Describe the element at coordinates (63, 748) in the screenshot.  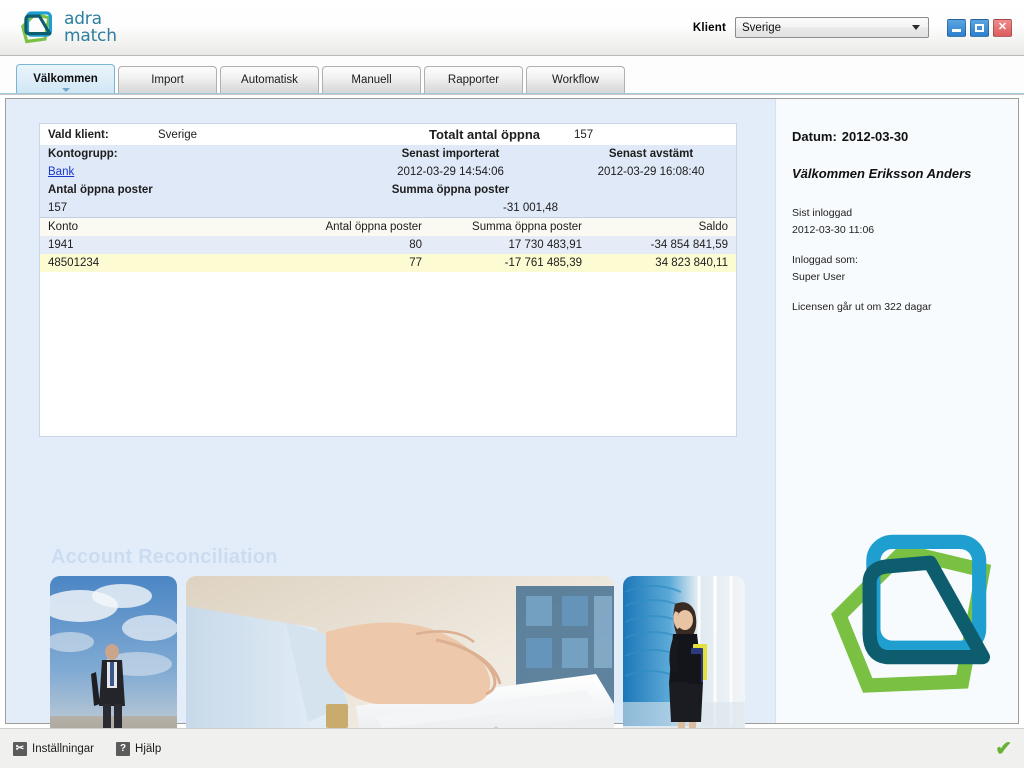
I see `settings-label: Inställningar` at that location.